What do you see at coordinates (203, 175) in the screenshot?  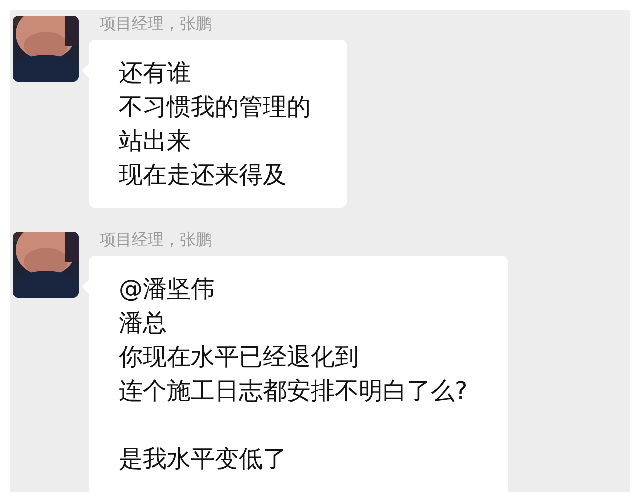 I see `message-text: 现在走还来得及` at bounding box center [203, 175].